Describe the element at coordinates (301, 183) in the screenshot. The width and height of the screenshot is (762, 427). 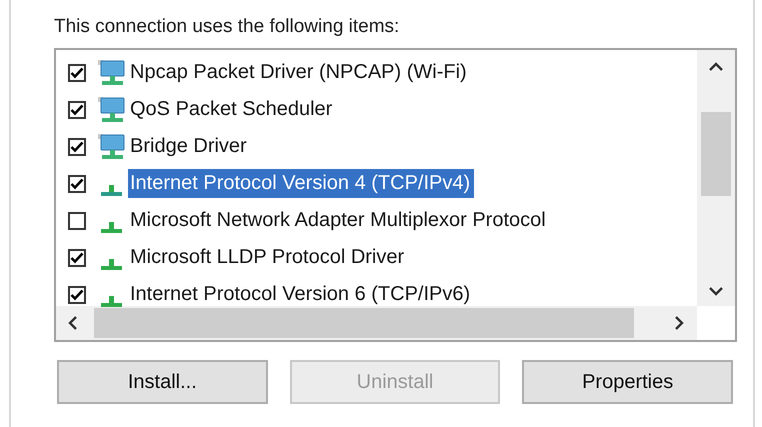
I see `item-label: Internet Protocol Version 4 (TCP/IPv4)` at that location.